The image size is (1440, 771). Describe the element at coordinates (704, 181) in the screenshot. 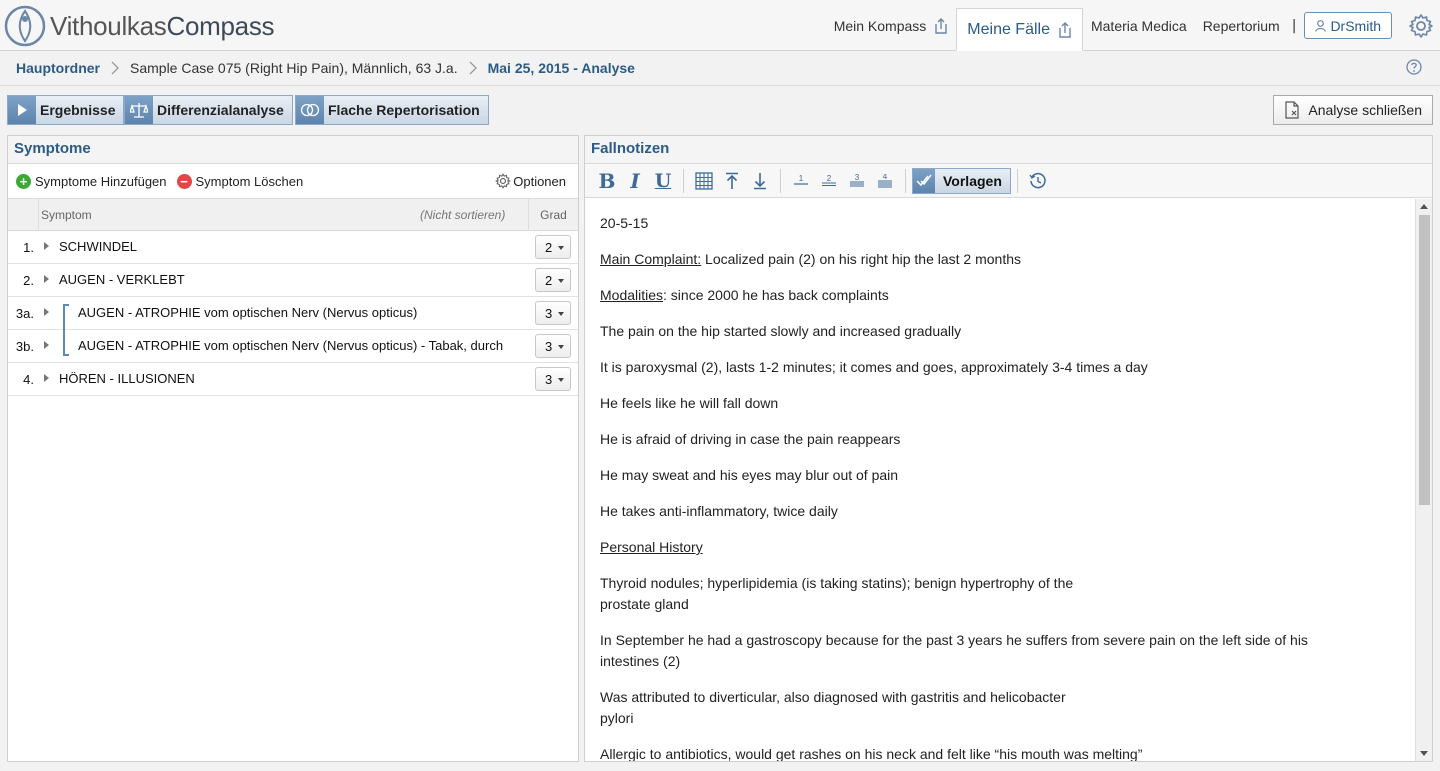

I see `table-button` at that location.